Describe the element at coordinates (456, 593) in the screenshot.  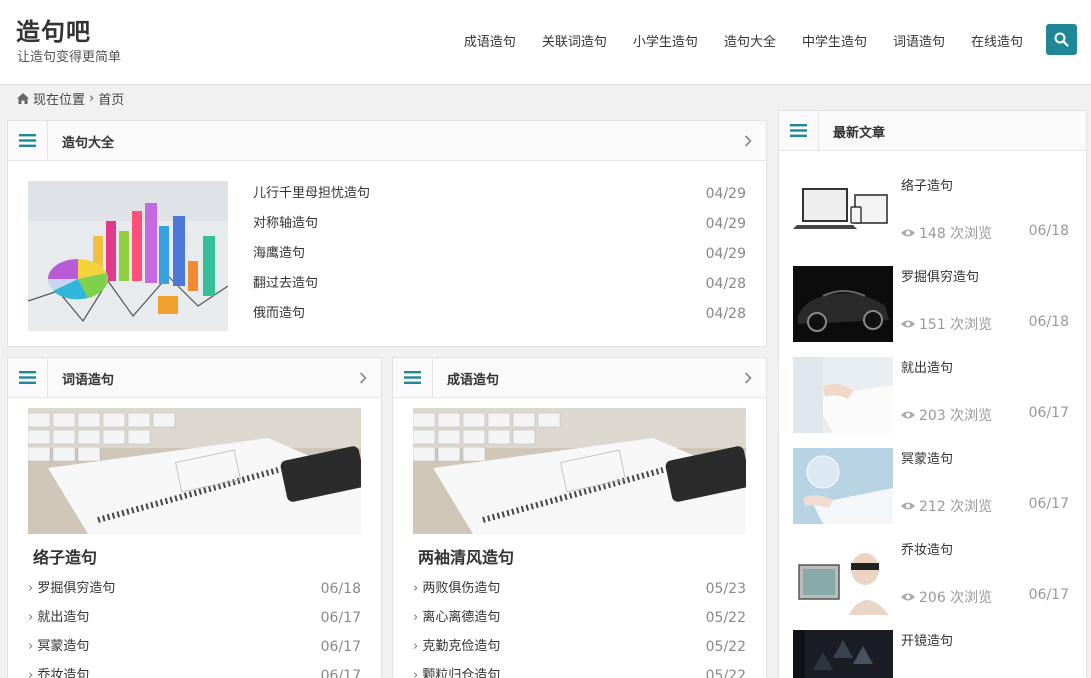
I see `list-item-title: 两败俱伤造句` at that location.